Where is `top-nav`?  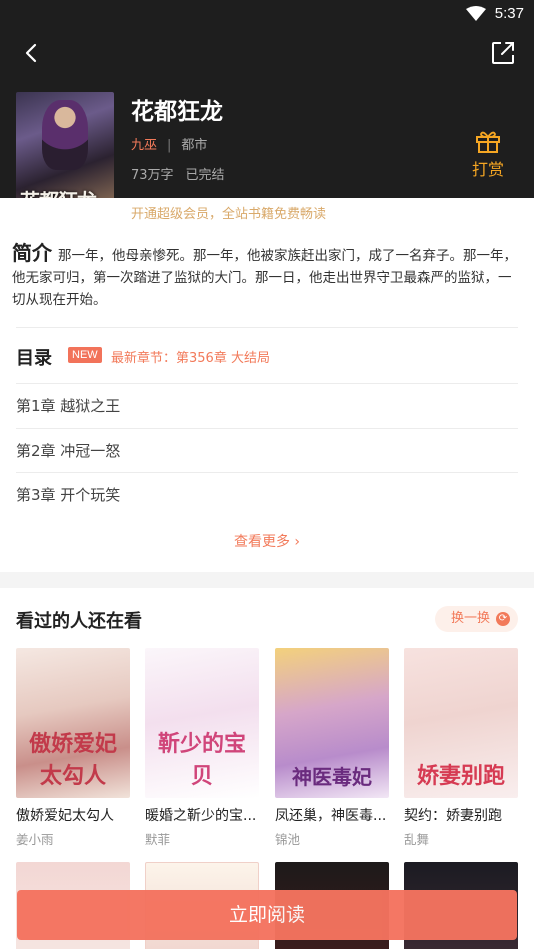 top-nav is located at coordinates (267, 52).